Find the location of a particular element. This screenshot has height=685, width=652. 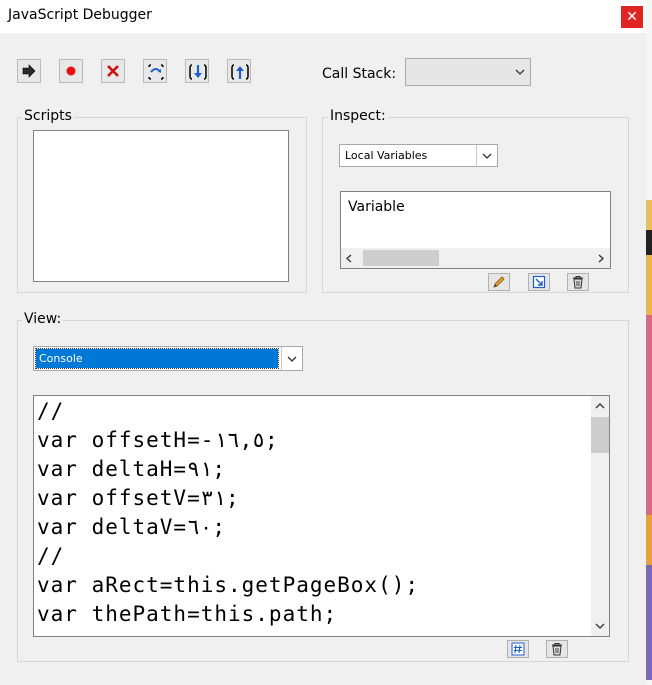

step-out-icon is located at coordinates (240, 72).